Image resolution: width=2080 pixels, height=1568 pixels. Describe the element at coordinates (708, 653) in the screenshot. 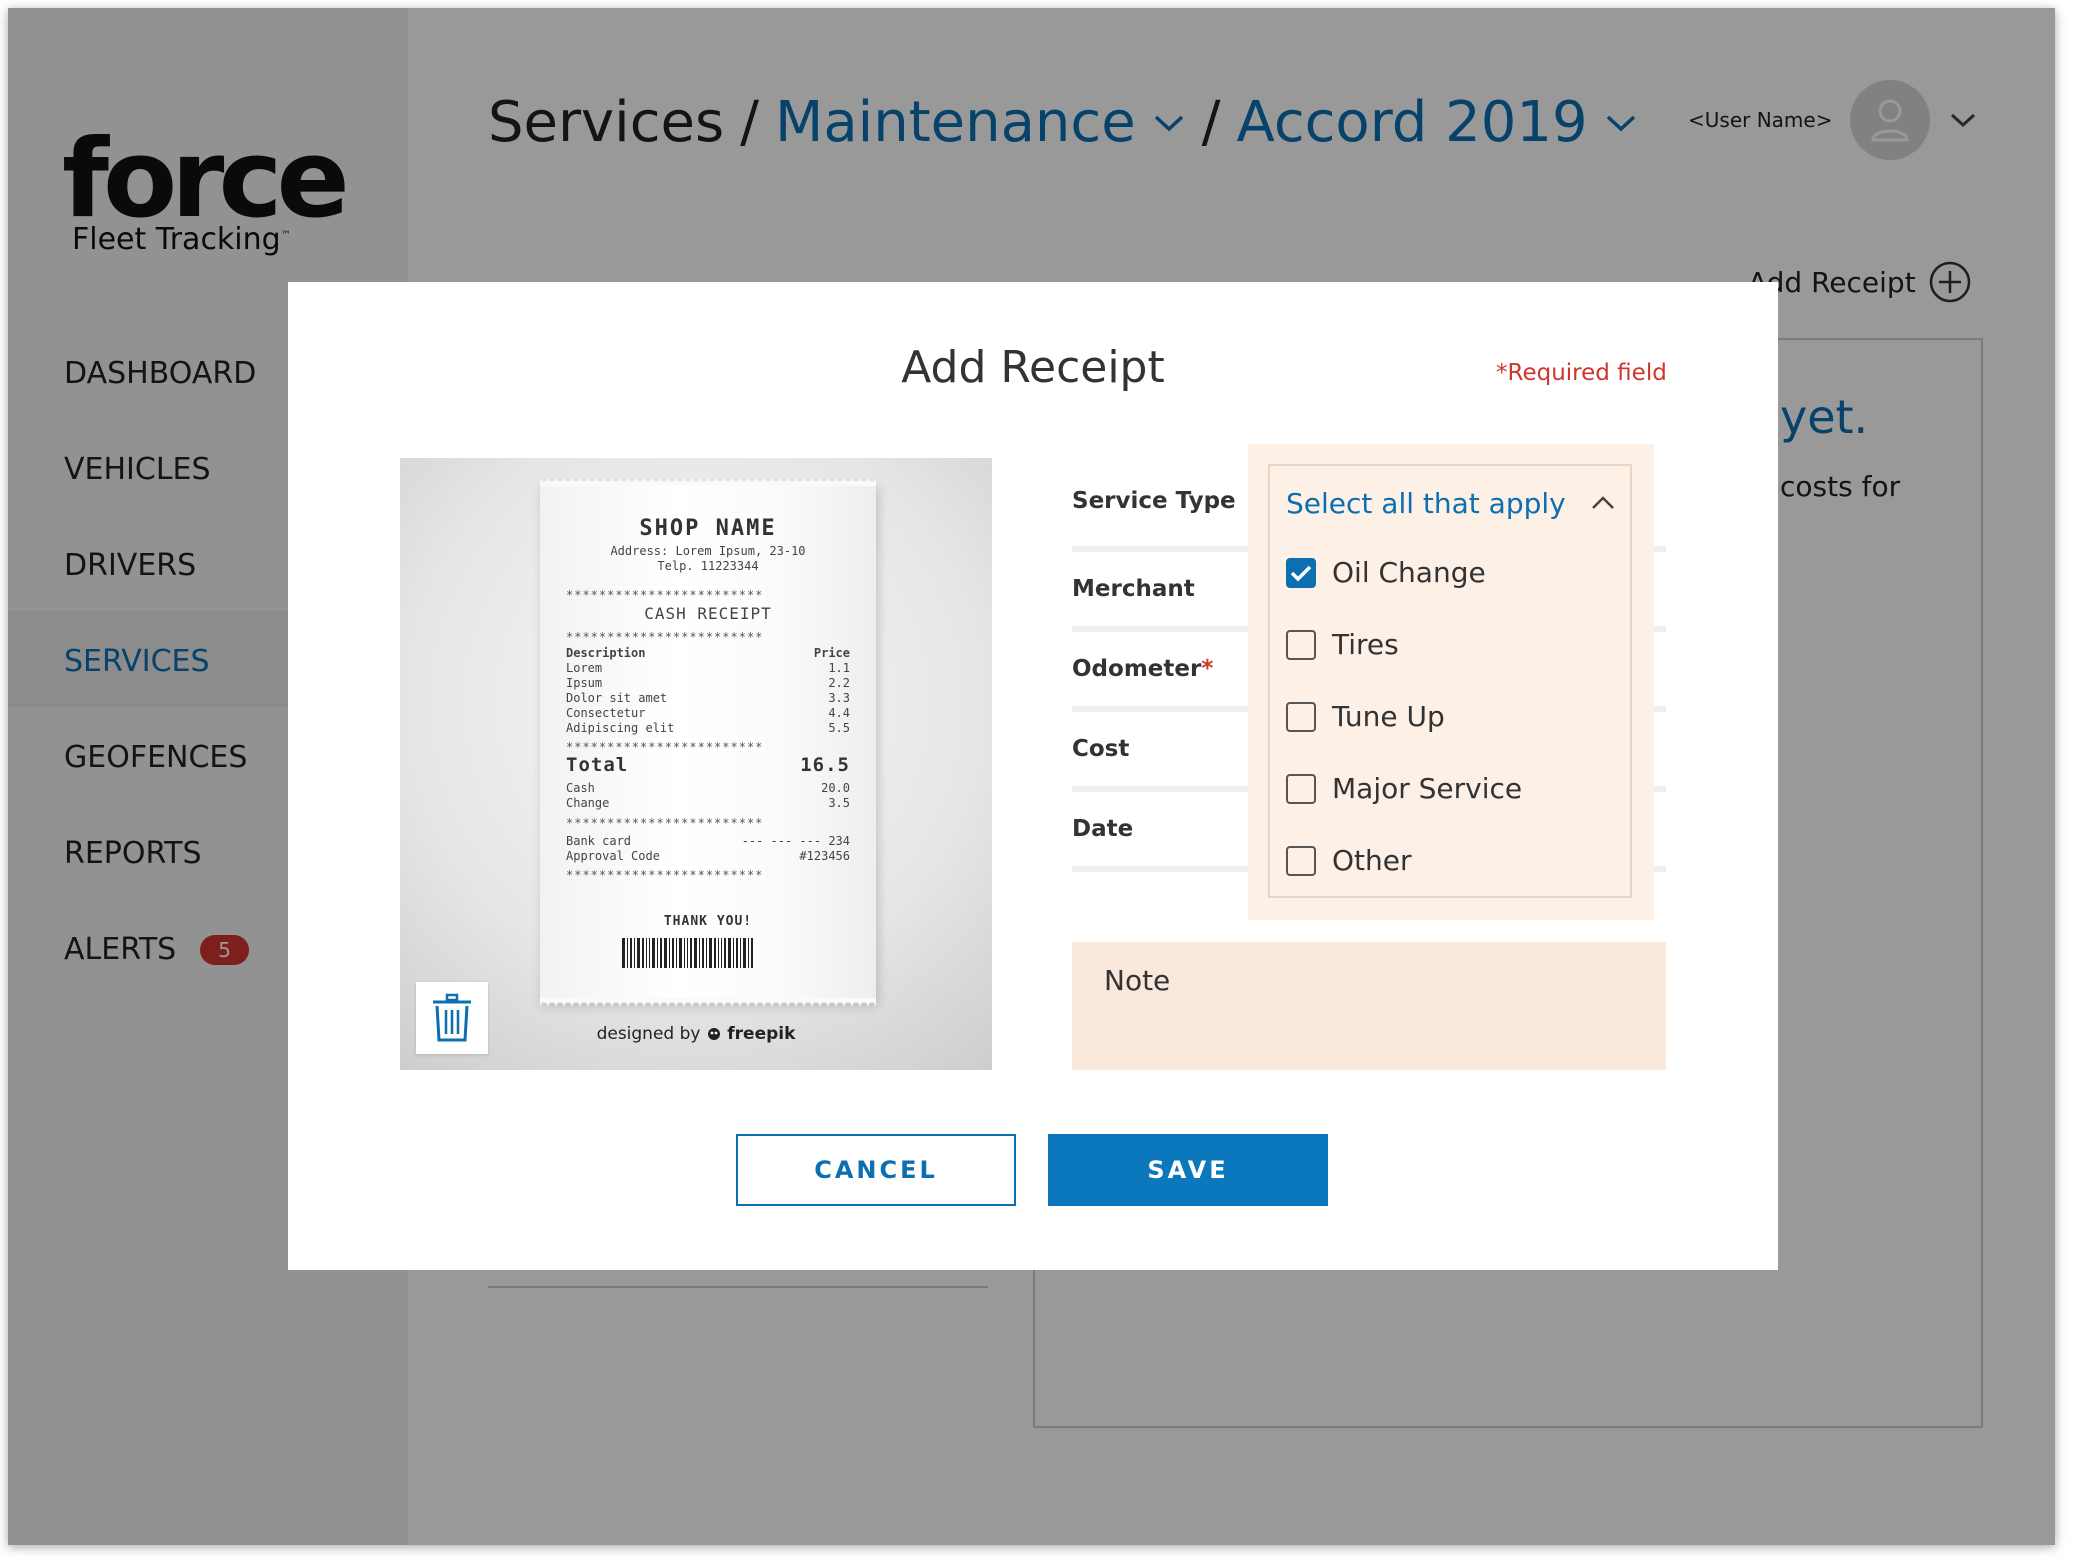

I see `receipt-column-header: Description Price` at that location.